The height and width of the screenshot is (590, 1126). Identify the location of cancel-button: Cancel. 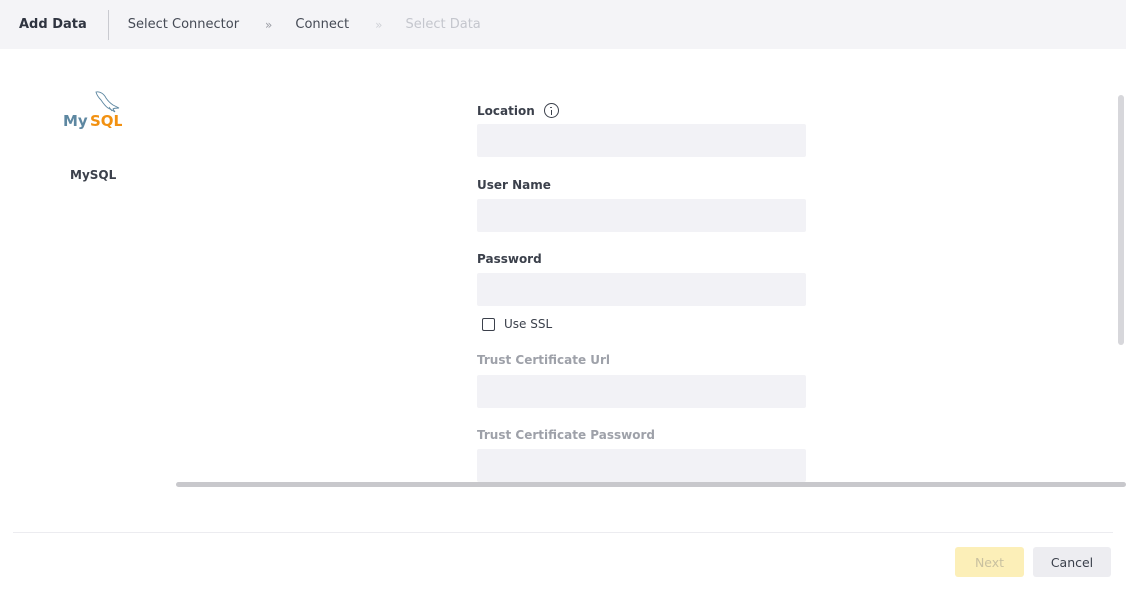
(1072, 562).